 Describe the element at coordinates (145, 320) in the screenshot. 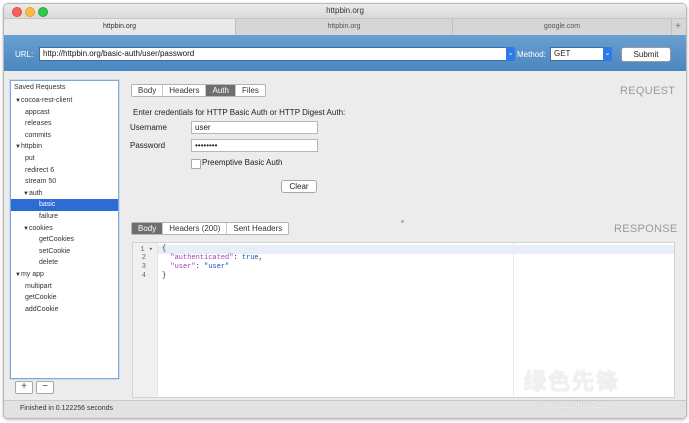

I see `line-number-gutter: 1 ▾ 2 3 4` at that location.